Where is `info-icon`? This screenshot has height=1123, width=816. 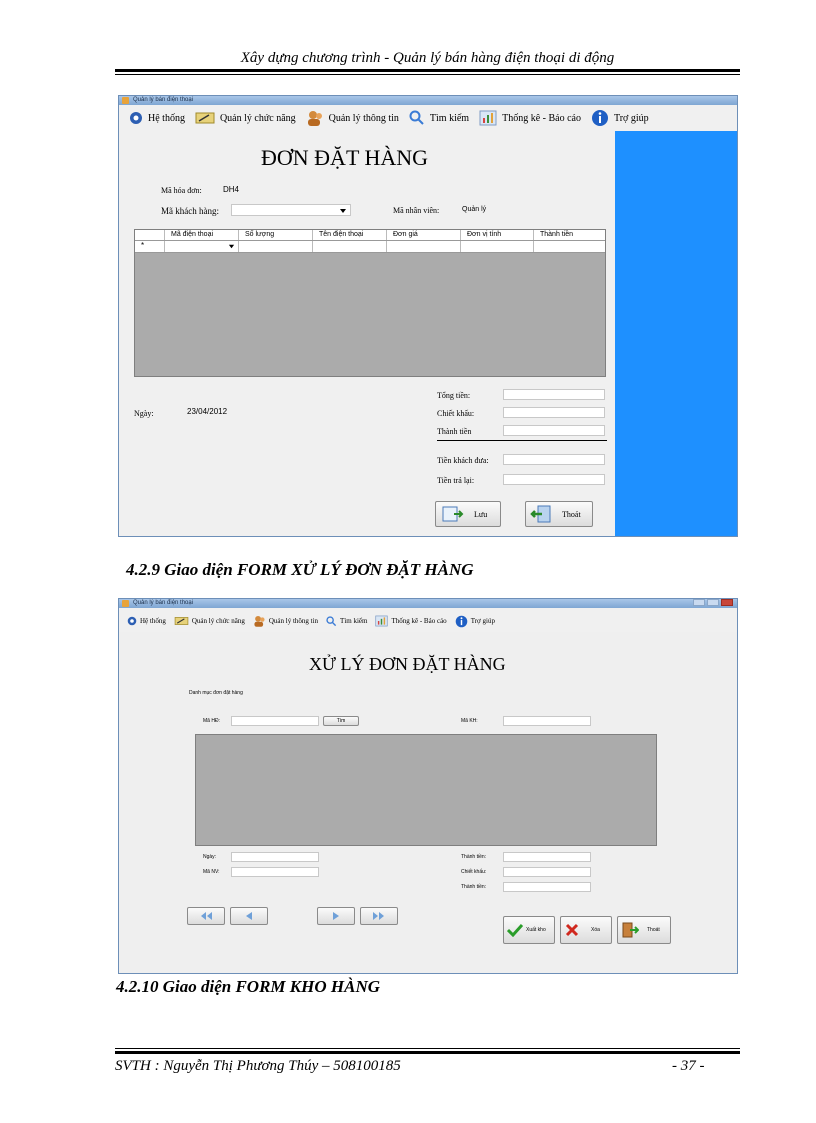
info-icon is located at coordinates (599, 118).